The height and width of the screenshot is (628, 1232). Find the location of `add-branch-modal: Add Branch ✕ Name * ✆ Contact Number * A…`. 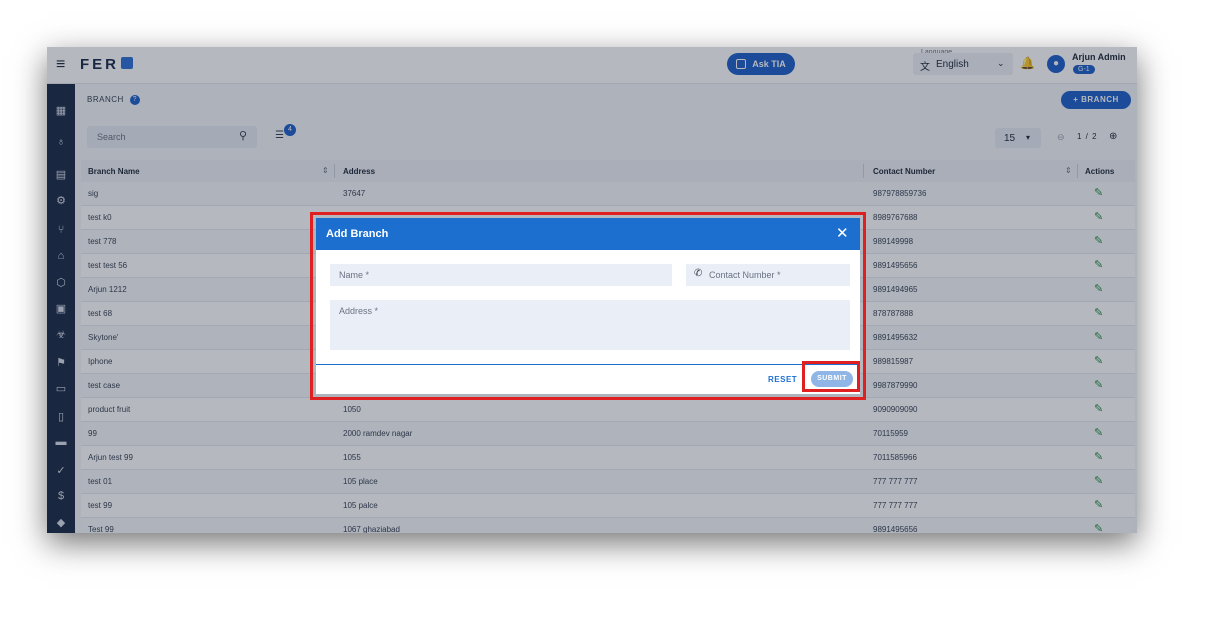

add-branch-modal: Add Branch ✕ Name * ✆ Contact Number * A… is located at coordinates (588, 306).